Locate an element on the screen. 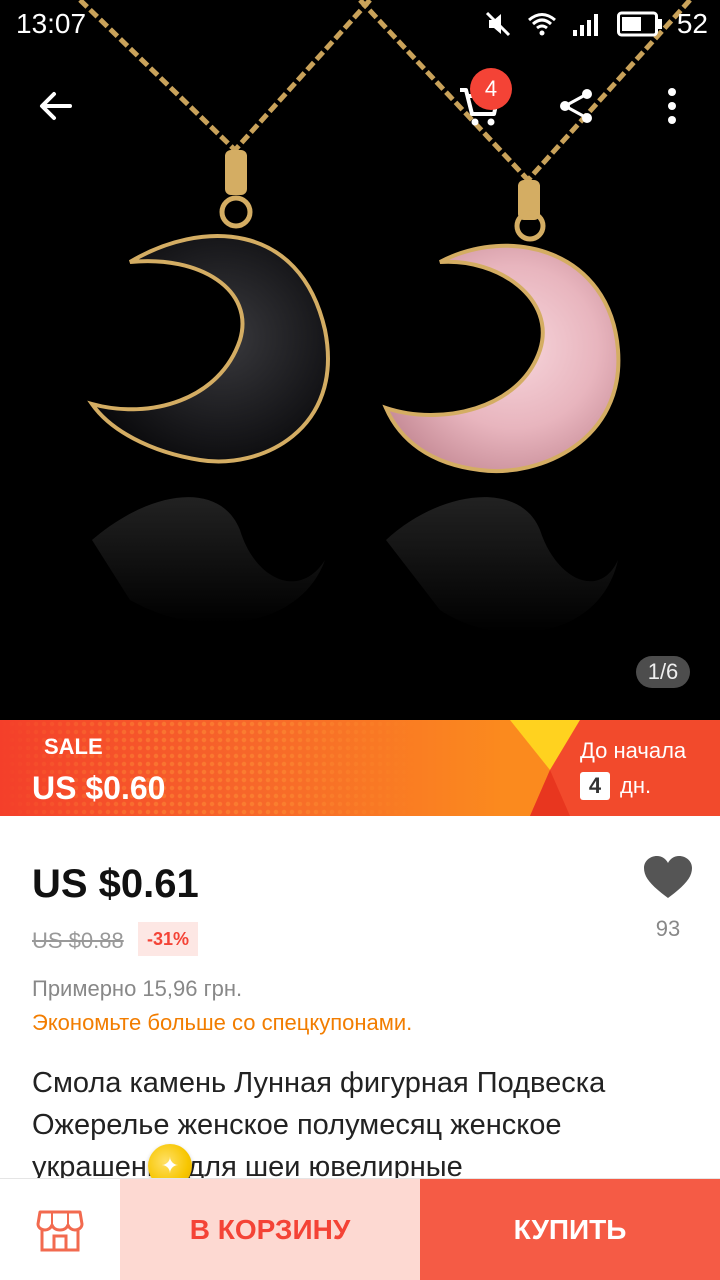 The width and height of the screenshot is (720, 1280). sale-price: US $0.60 is located at coordinates (99, 788).